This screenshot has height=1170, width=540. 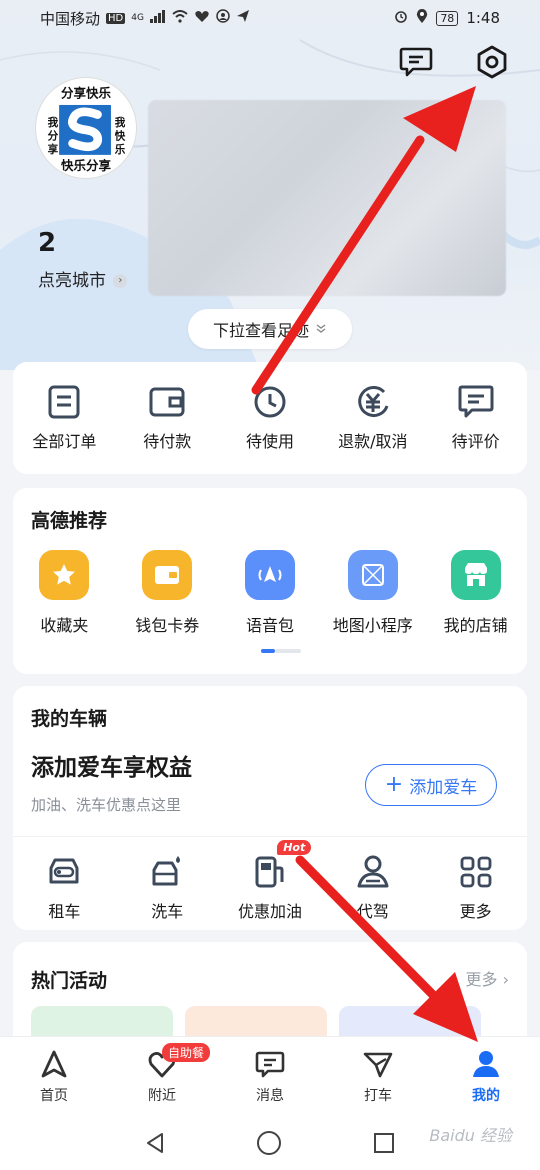 What do you see at coordinates (86, 165) in the screenshot?
I see `svg-text: 快乐分享` at bounding box center [86, 165].